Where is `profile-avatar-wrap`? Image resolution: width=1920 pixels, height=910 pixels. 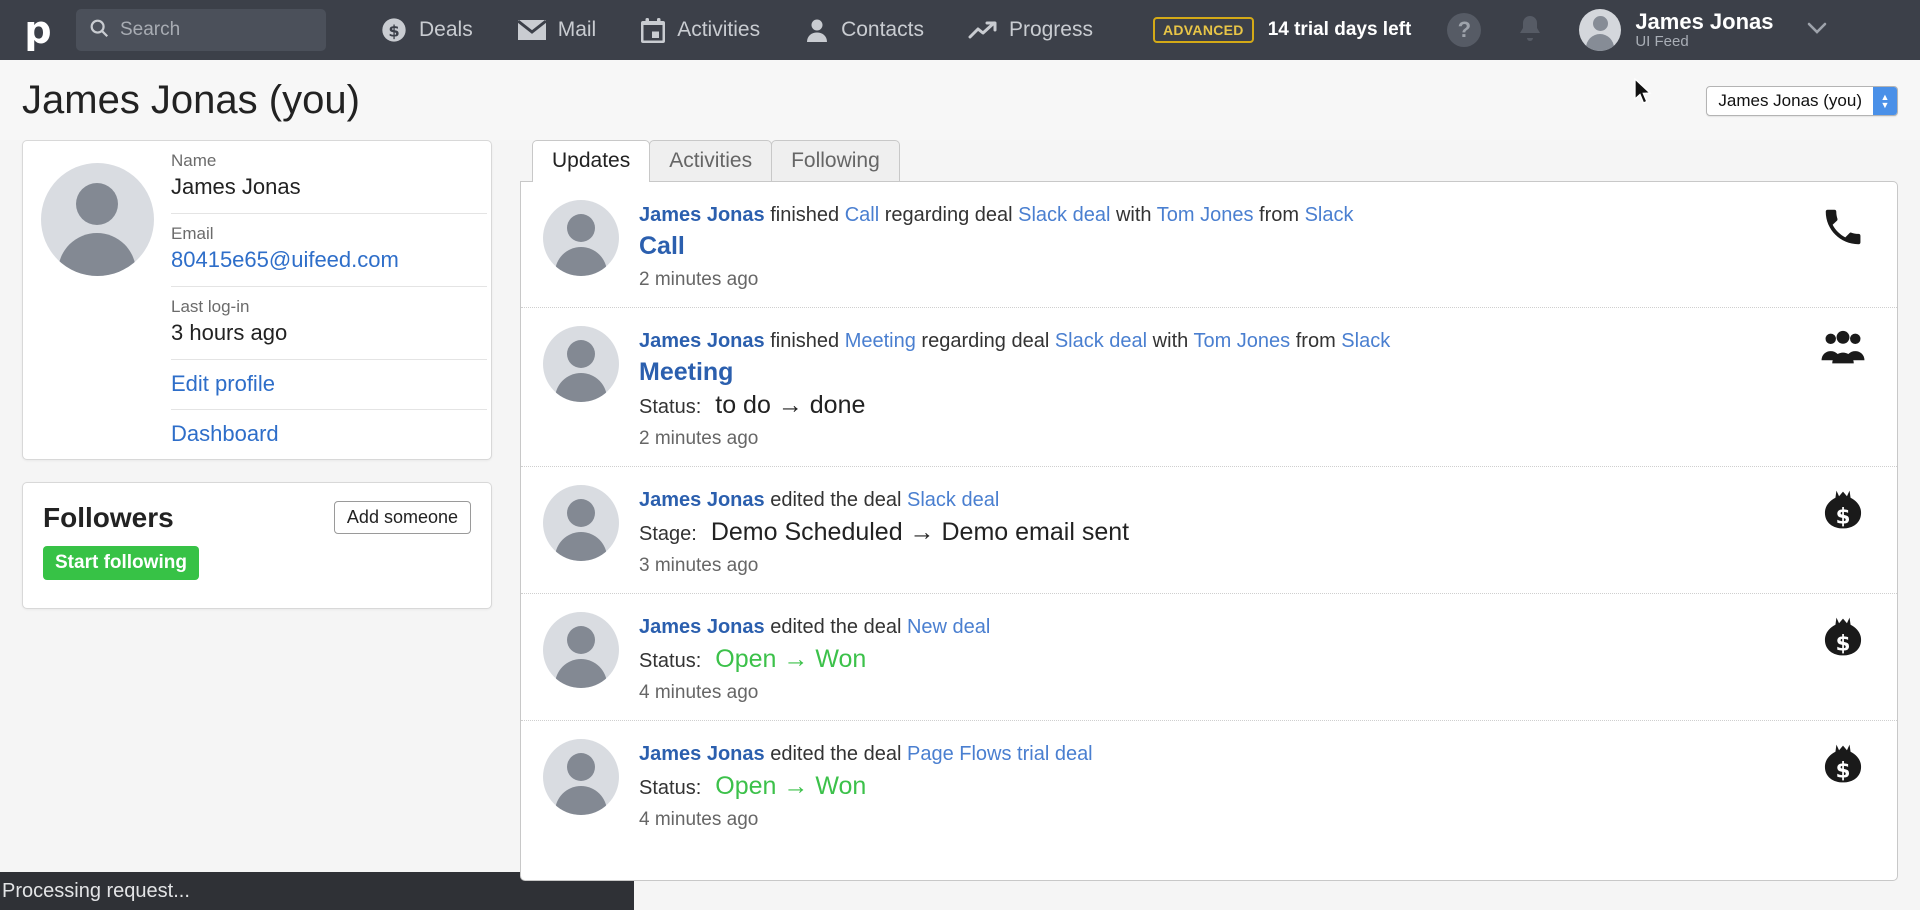
profile-avatar-wrap is located at coordinates (97, 300).